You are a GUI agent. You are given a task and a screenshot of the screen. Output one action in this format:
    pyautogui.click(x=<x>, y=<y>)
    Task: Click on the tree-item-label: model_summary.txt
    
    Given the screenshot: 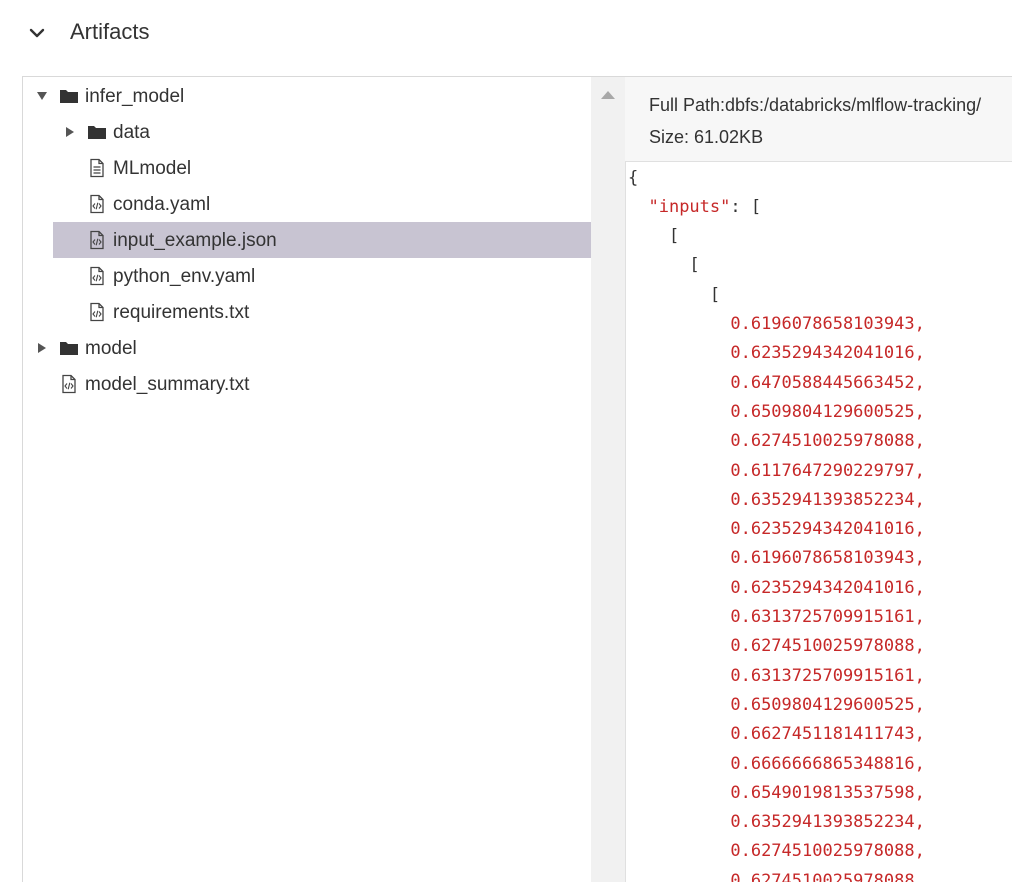 What is the action you would take?
    pyautogui.click(x=167, y=384)
    